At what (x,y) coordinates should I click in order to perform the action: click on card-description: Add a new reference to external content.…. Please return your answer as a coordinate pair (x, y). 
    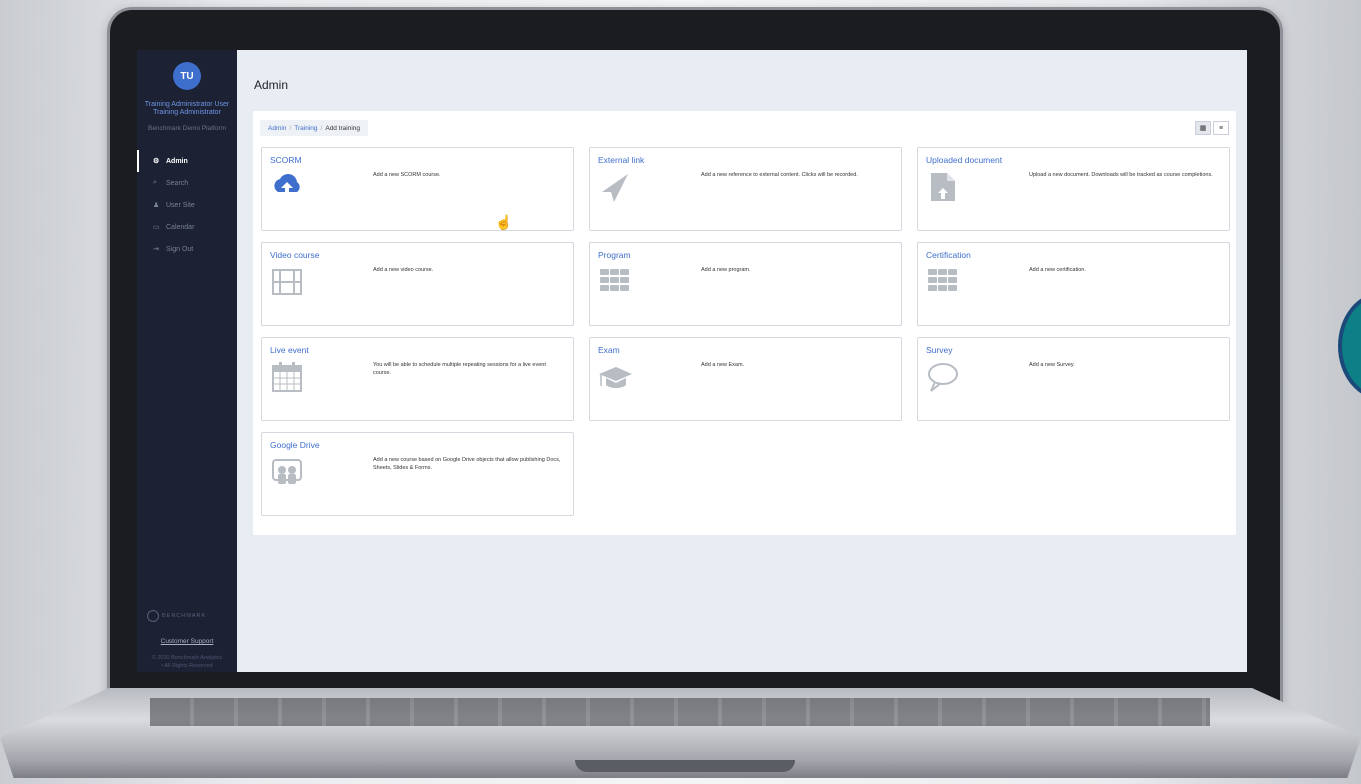
    Looking at the image, I should click on (779, 175).